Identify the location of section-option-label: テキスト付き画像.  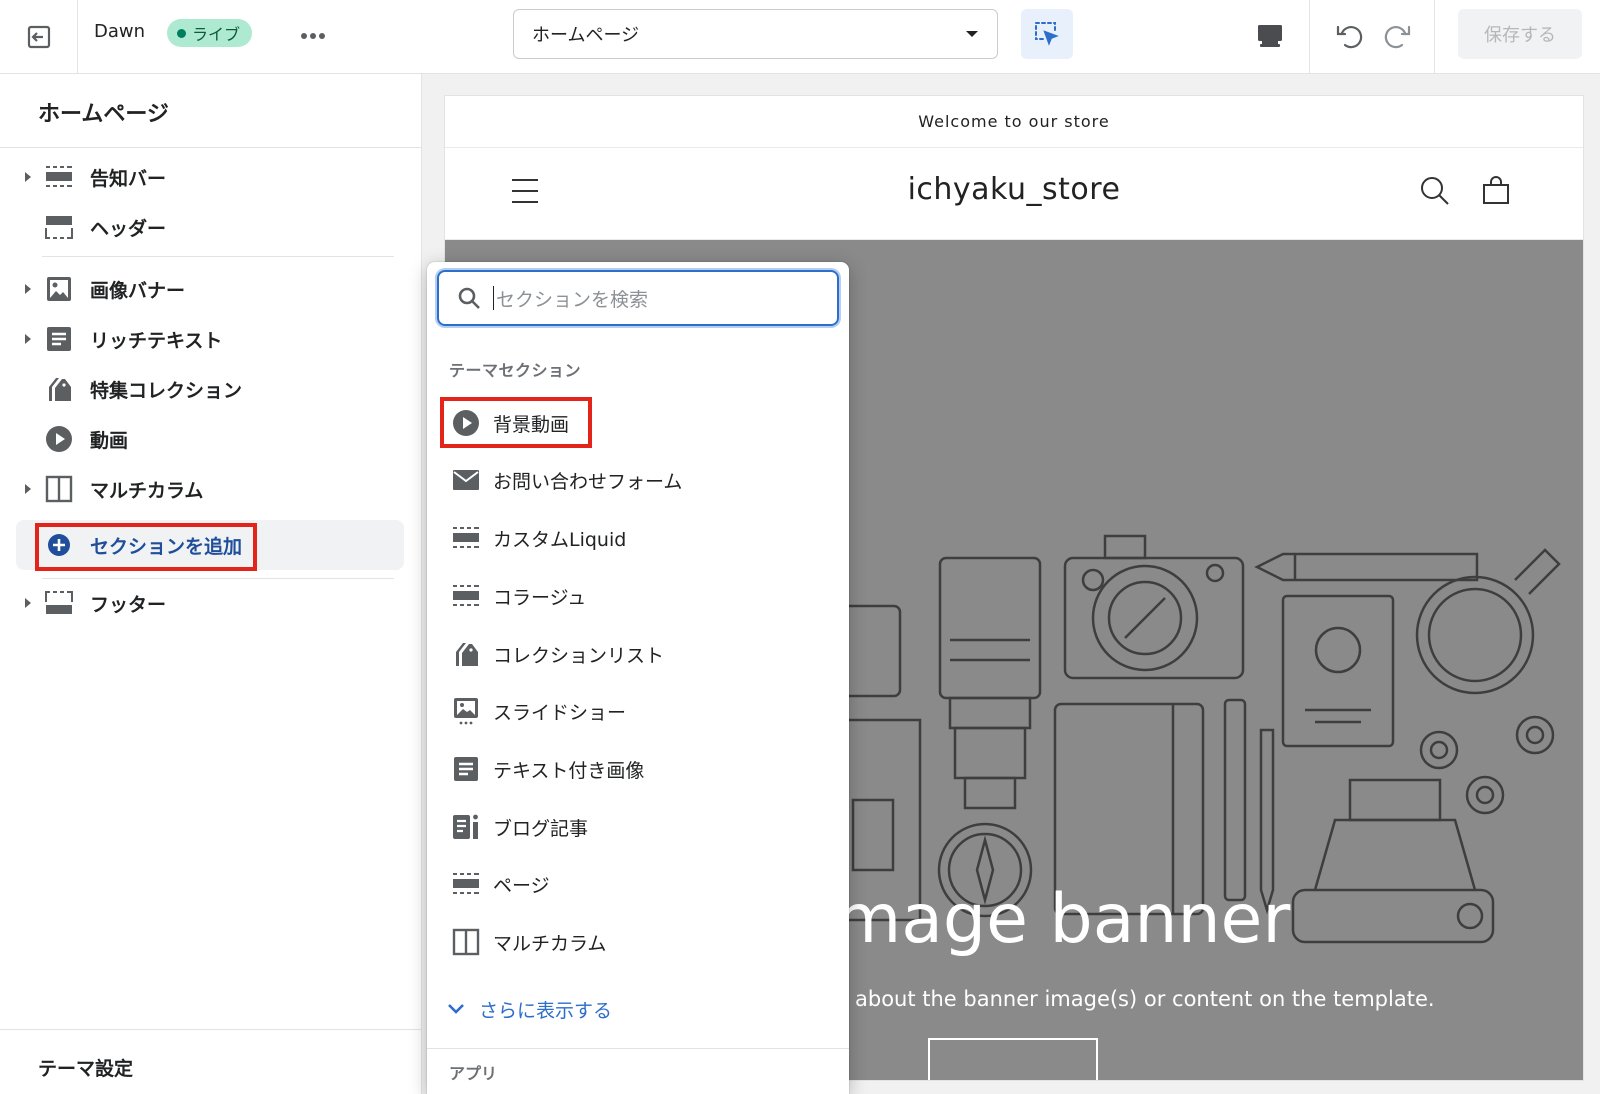
(569, 770).